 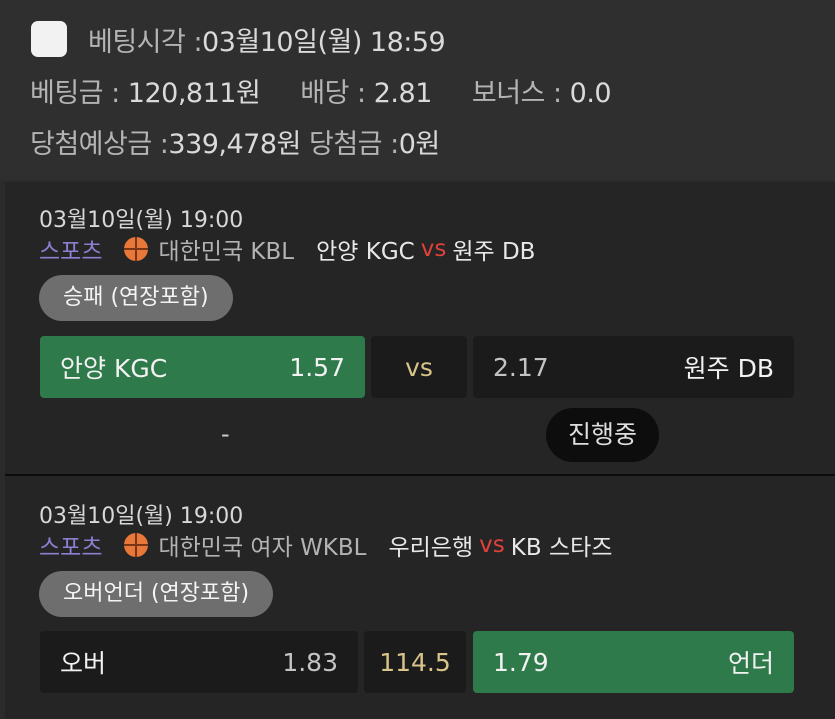 What do you see at coordinates (310, 662) in the screenshot?
I see `over-odds-value: 1.83` at bounding box center [310, 662].